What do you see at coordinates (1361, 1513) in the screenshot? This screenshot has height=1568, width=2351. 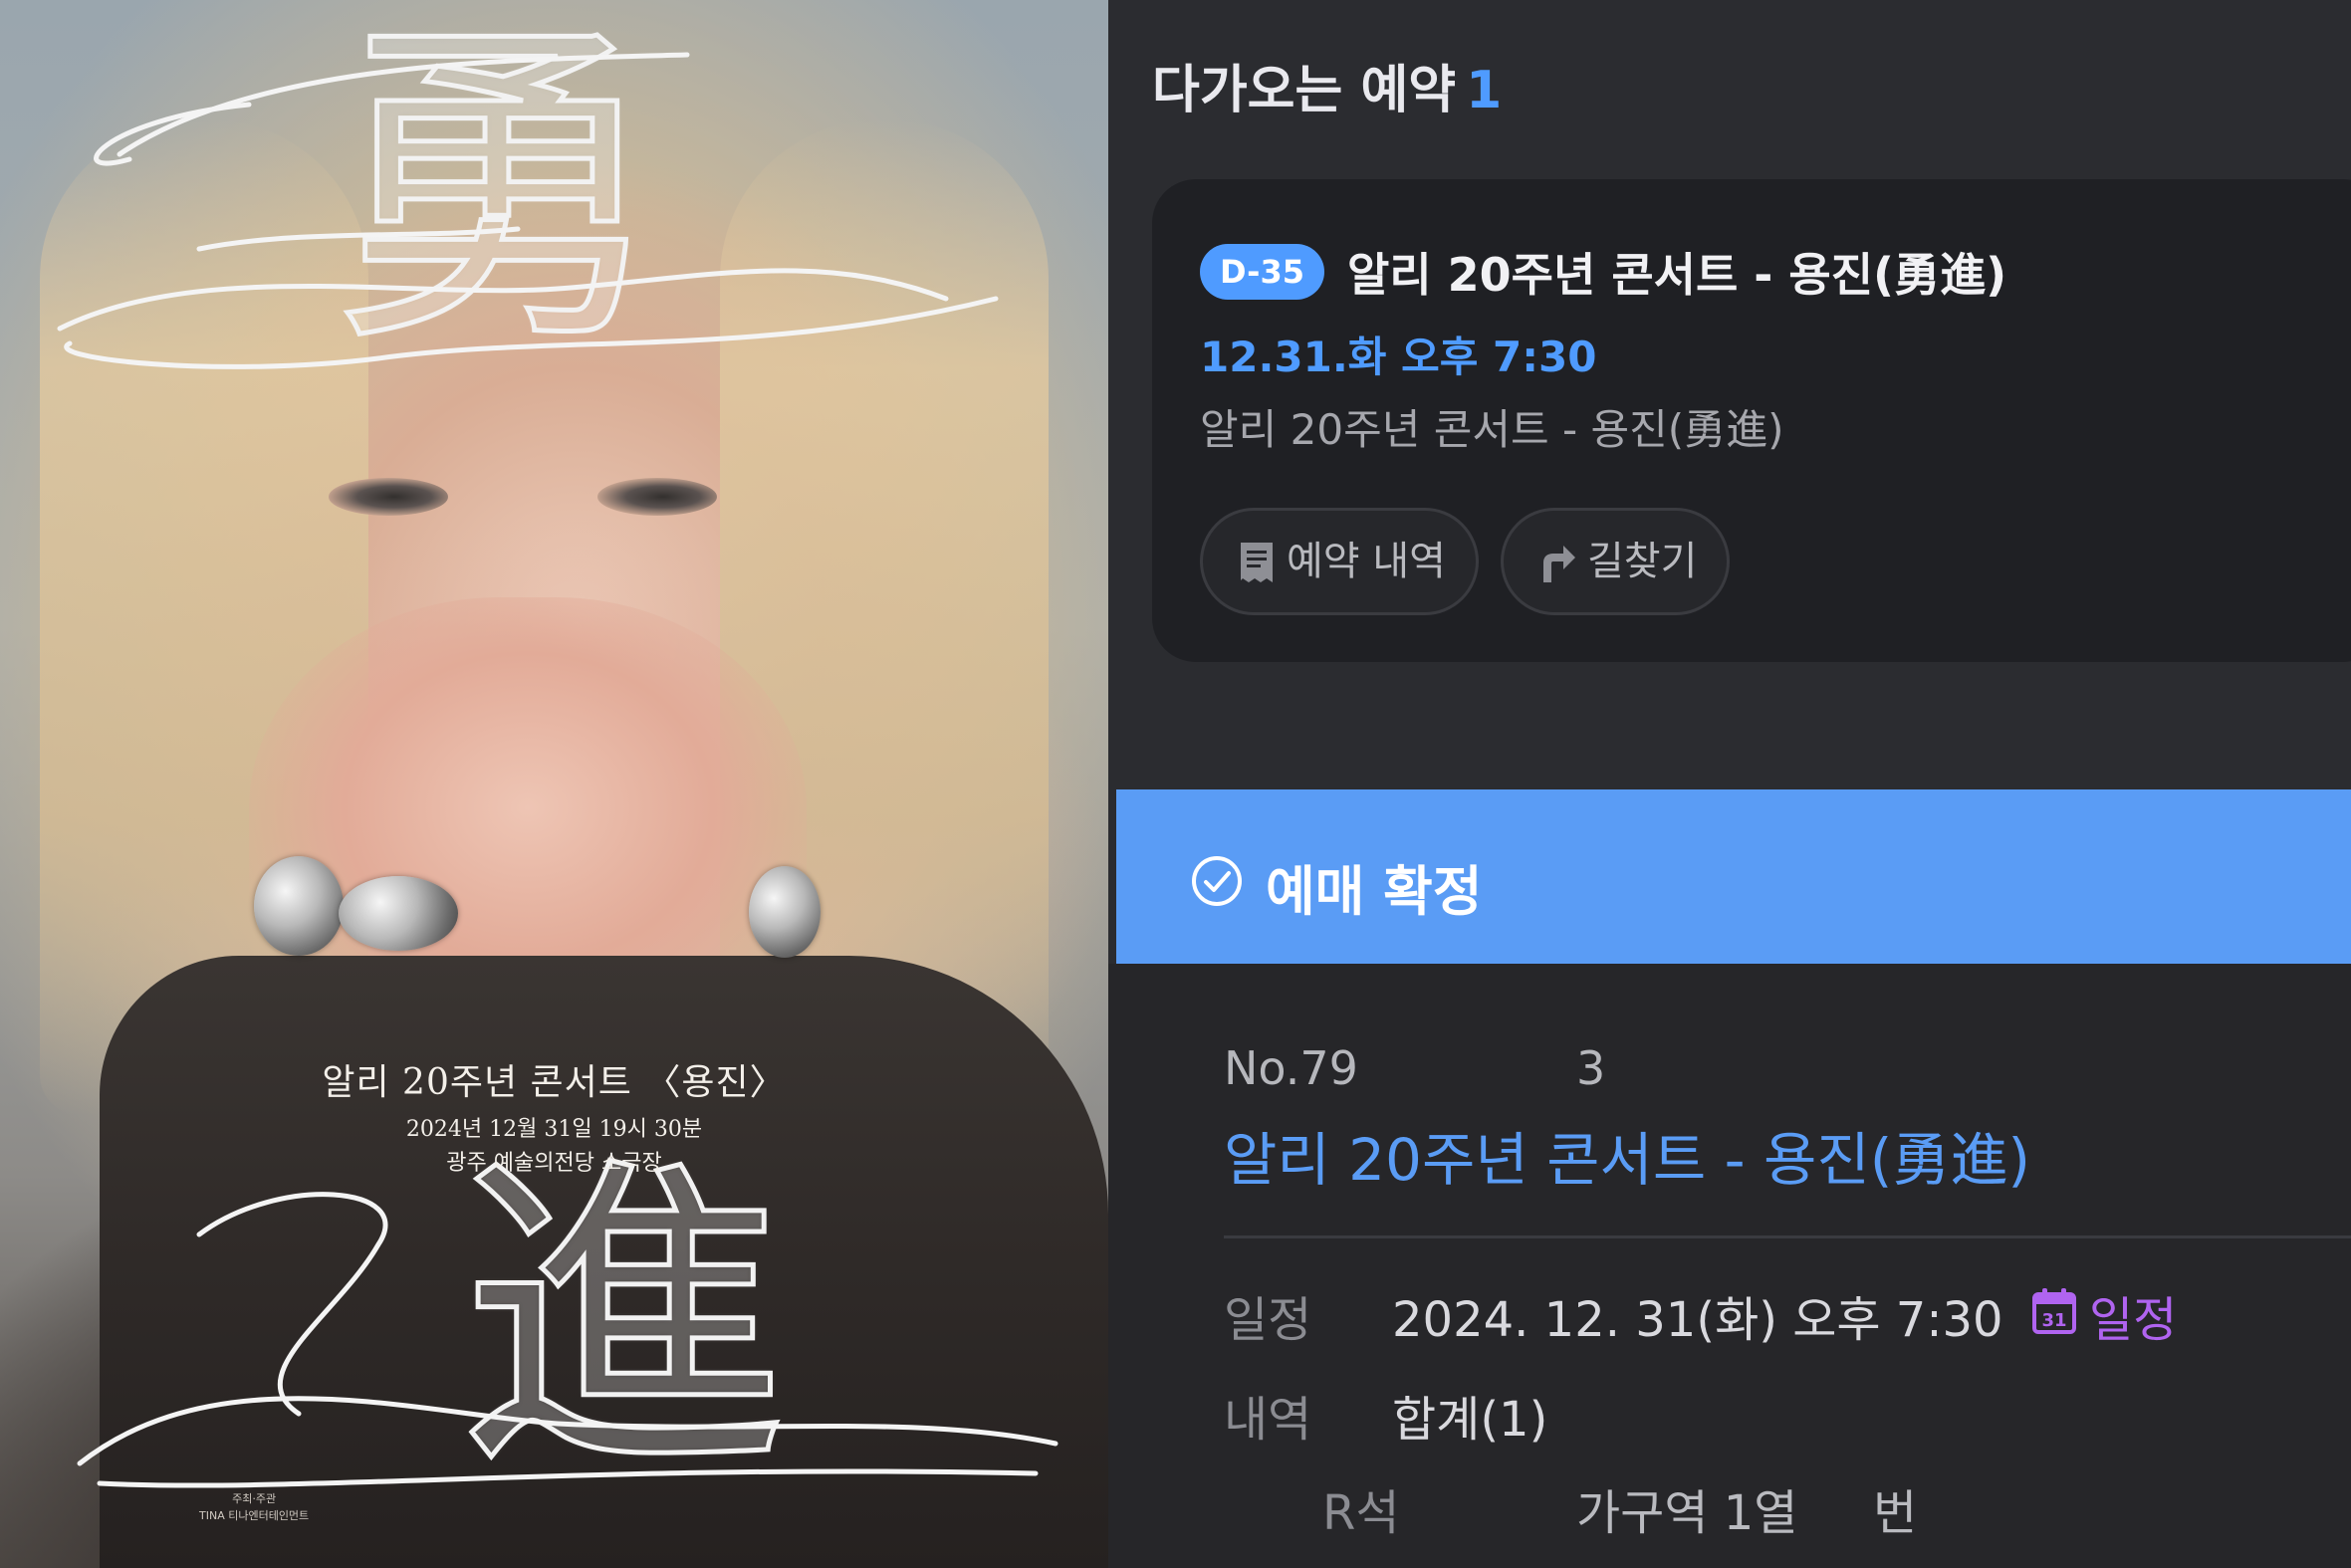 I see `seat-grade: R석` at bounding box center [1361, 1513].